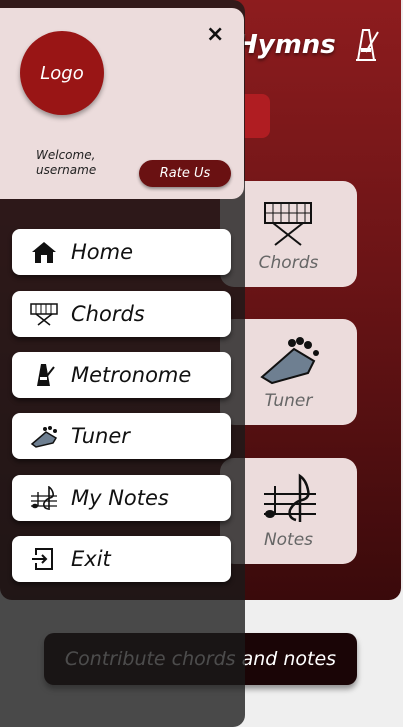  Describe the element at coordinates (286, 45) in the screenshot. I see `app-title: Hymns` at that location.